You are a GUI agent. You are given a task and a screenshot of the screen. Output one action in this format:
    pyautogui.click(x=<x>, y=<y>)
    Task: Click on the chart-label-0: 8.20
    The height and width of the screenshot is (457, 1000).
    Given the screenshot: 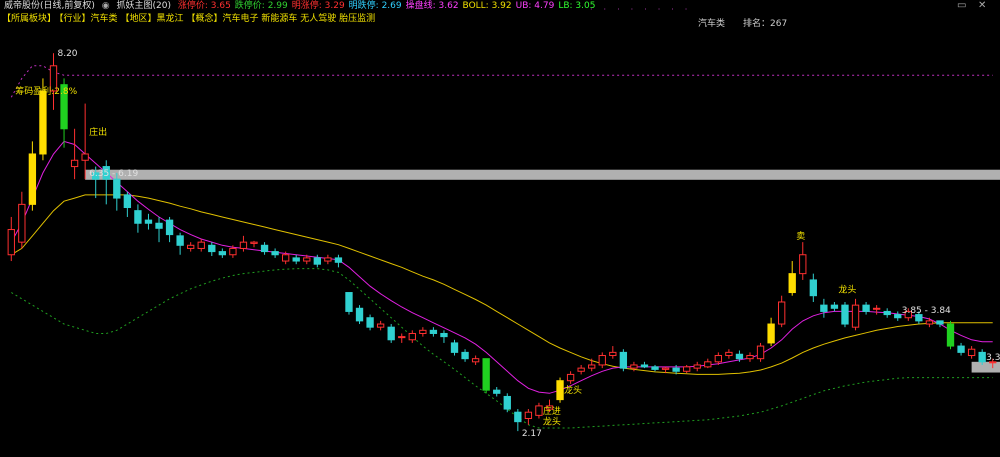 What is the action you would take?
    pyautogui.click(x=67, y=54)
    